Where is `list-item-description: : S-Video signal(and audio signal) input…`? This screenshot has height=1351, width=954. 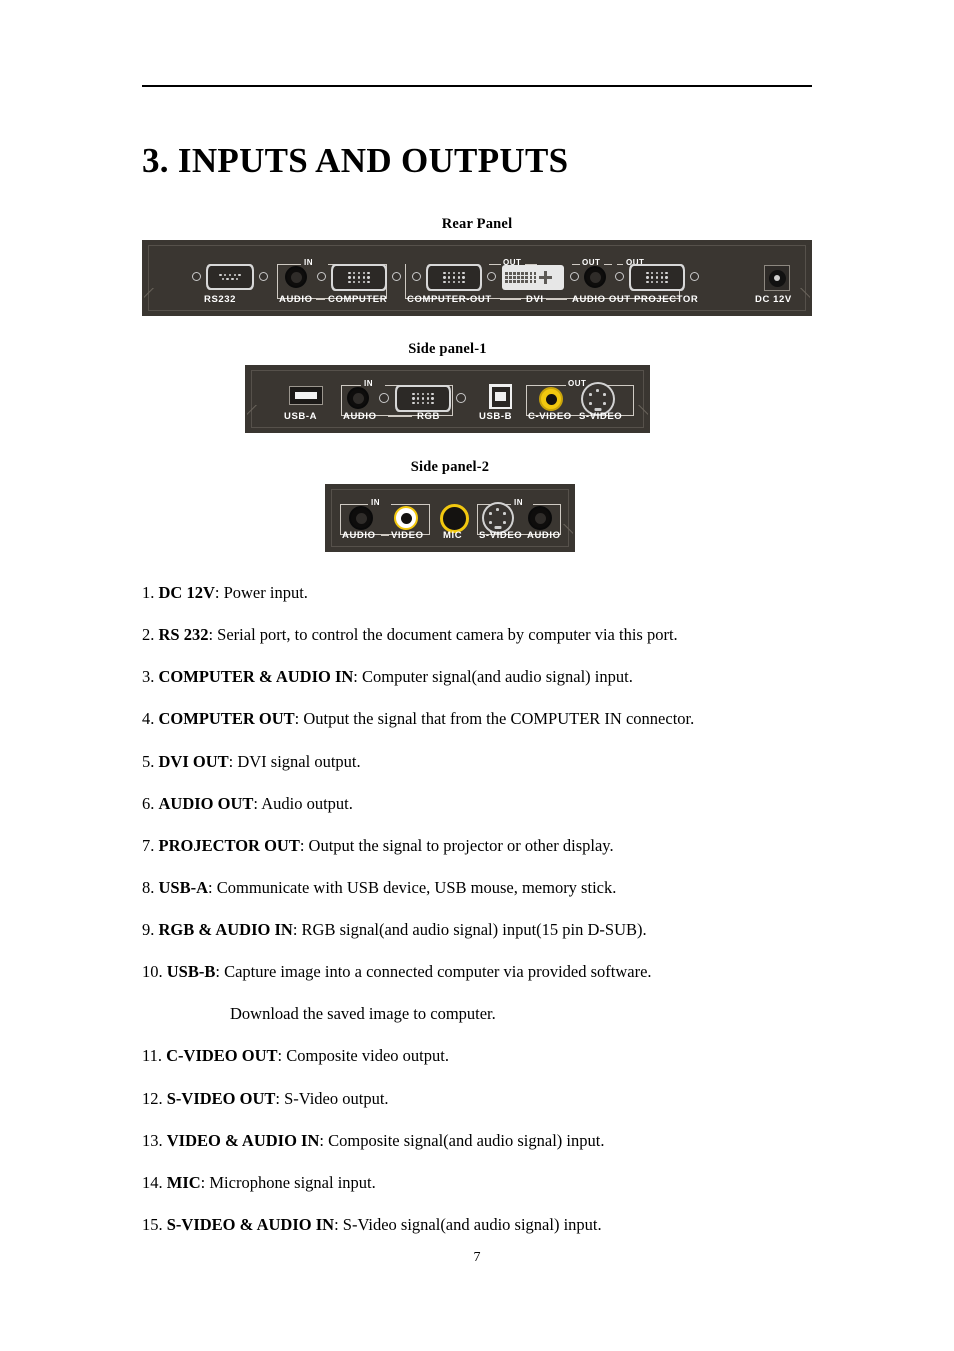
list-item-description: : S-Video signal(and audio signal) input… is located at coordinates (468, 1224).